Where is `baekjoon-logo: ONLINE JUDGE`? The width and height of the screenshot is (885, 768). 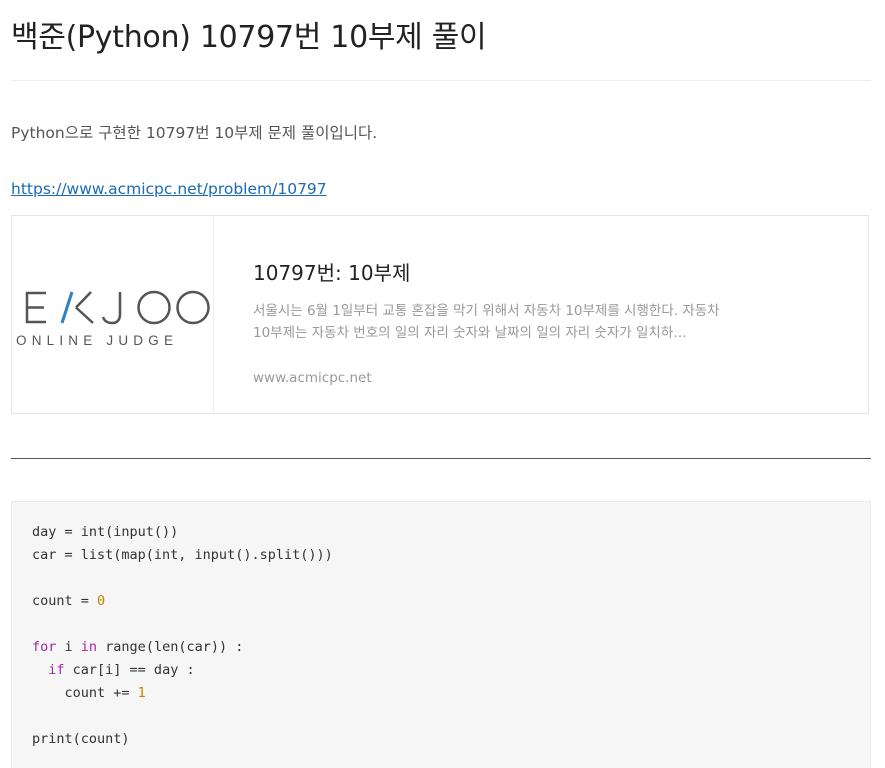
baekjoon-logo: ONLINE JUDGE is located at coordinates (113, 319).